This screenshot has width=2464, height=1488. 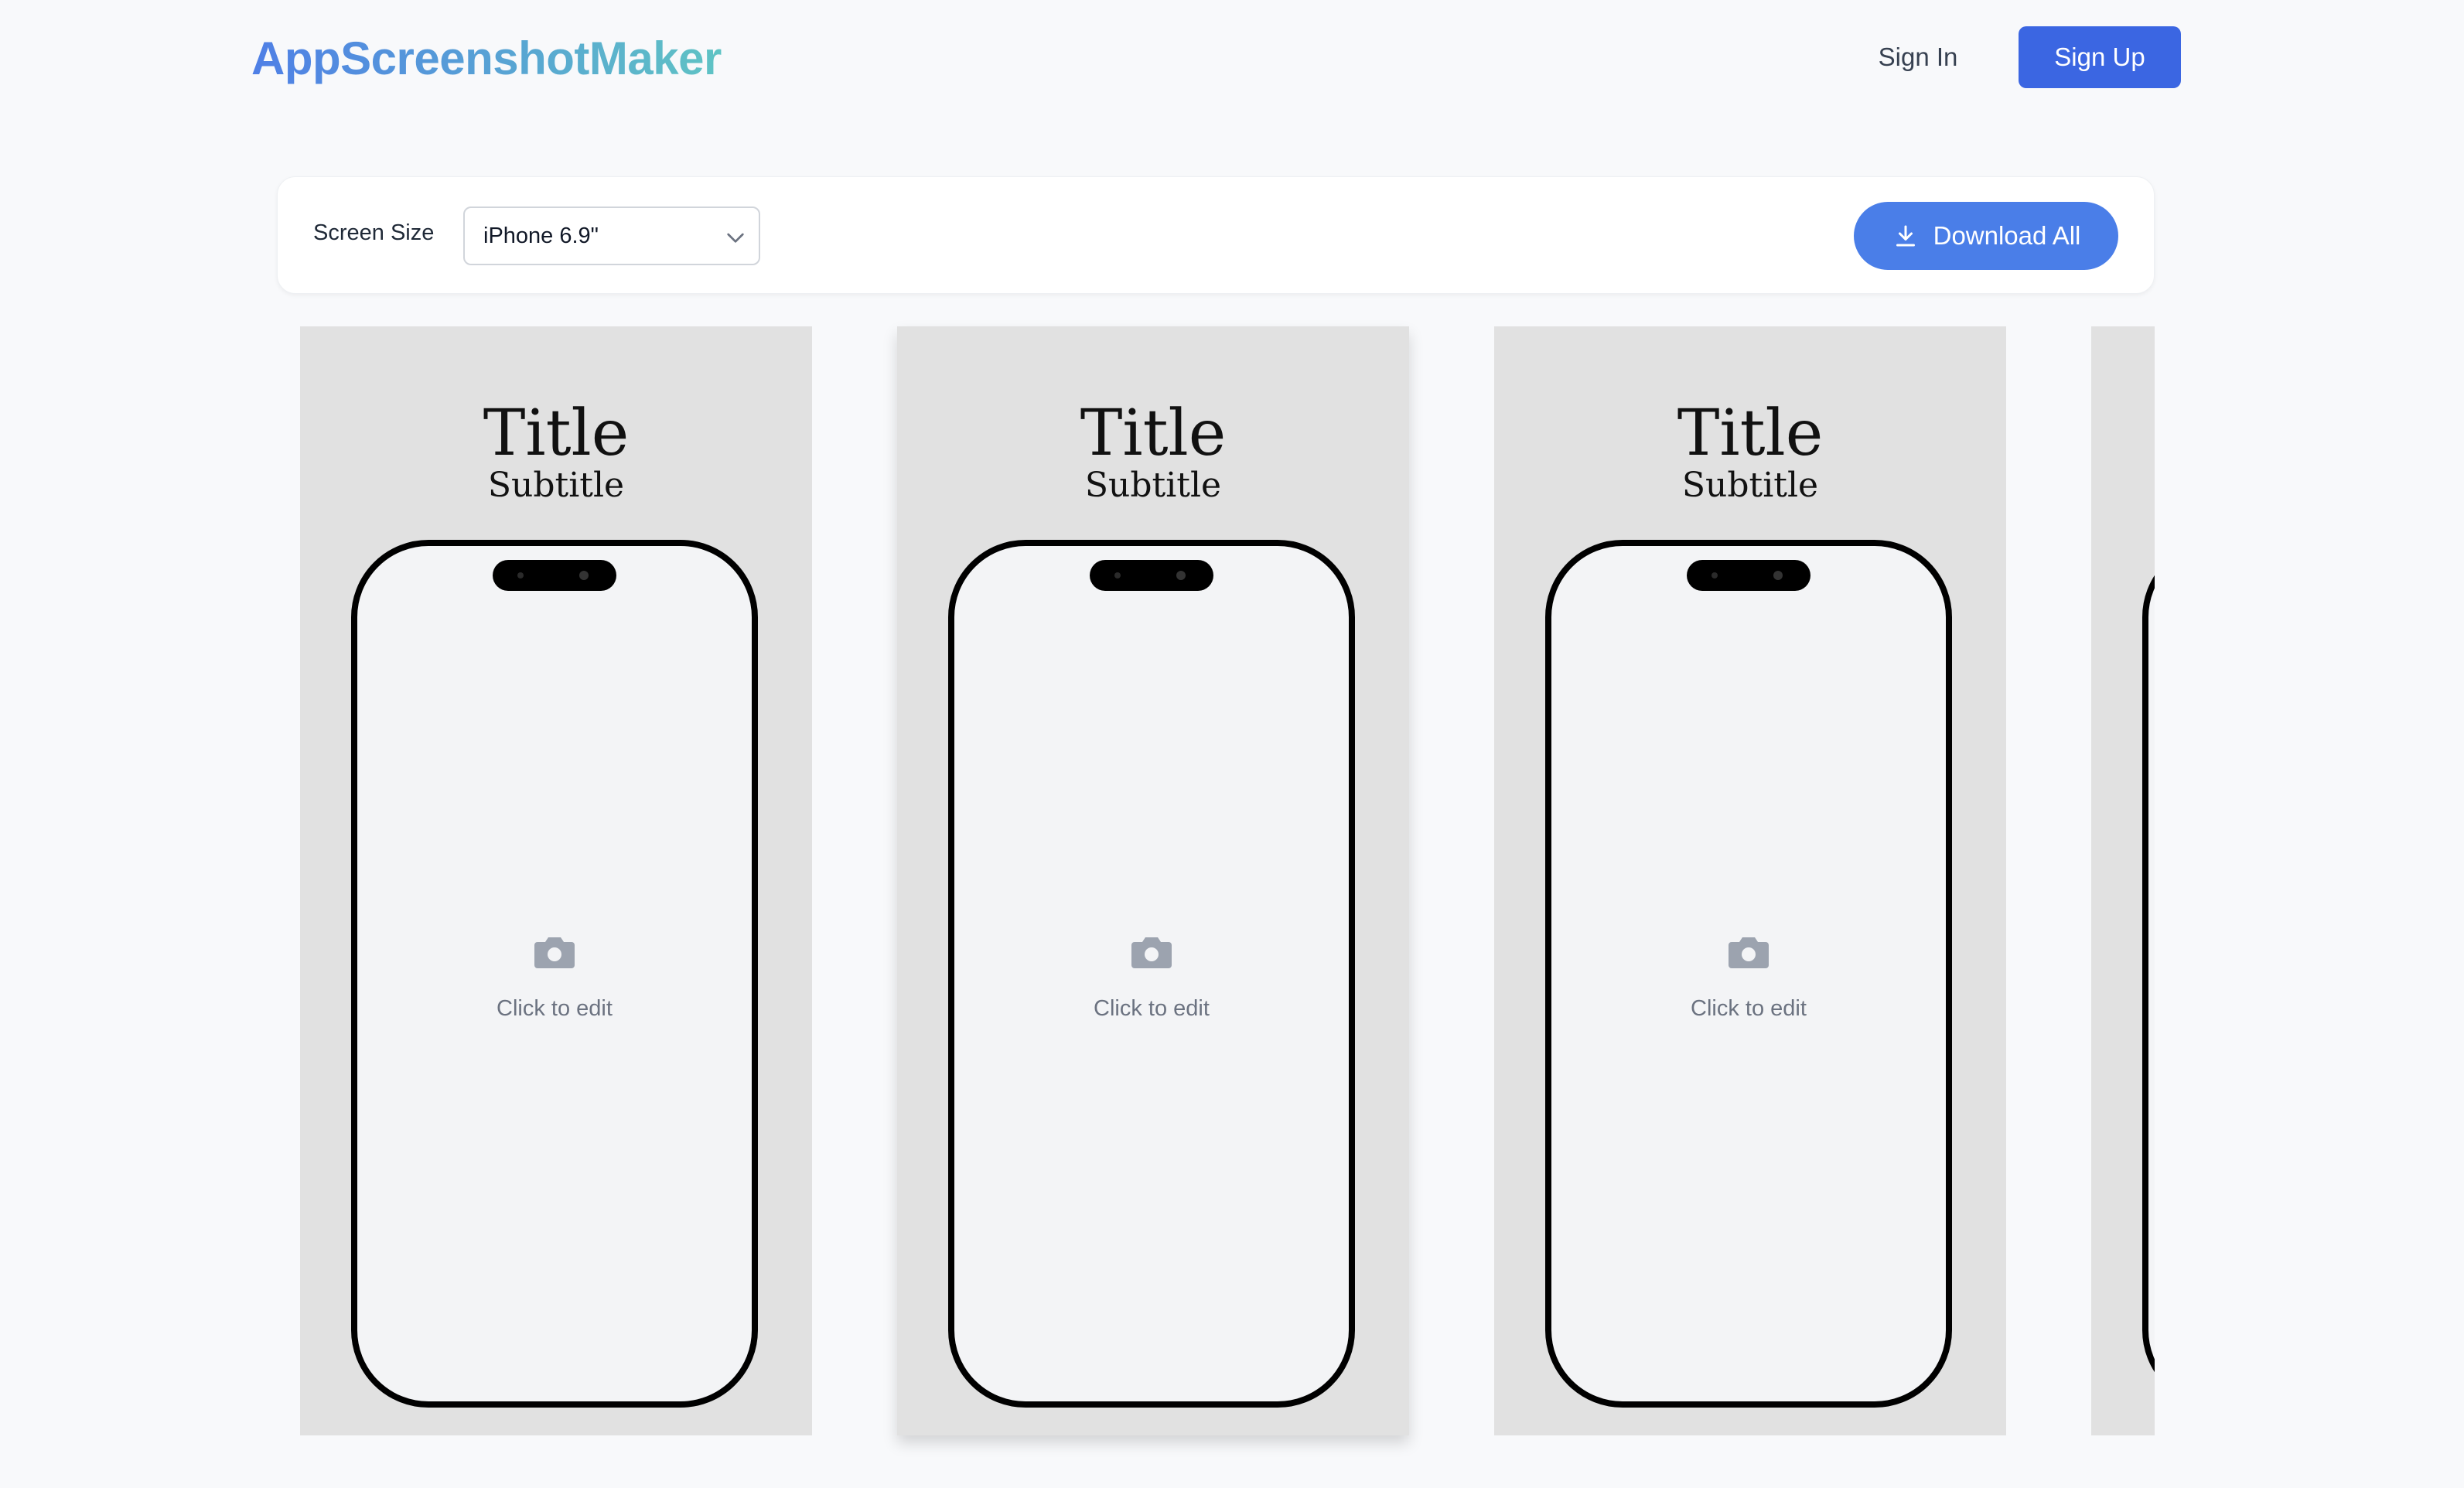 What do you see at coordinates (1918, 57) in the screenshot?
I see `sign-in-button: Sign In` at bounding box center [1918, 57].